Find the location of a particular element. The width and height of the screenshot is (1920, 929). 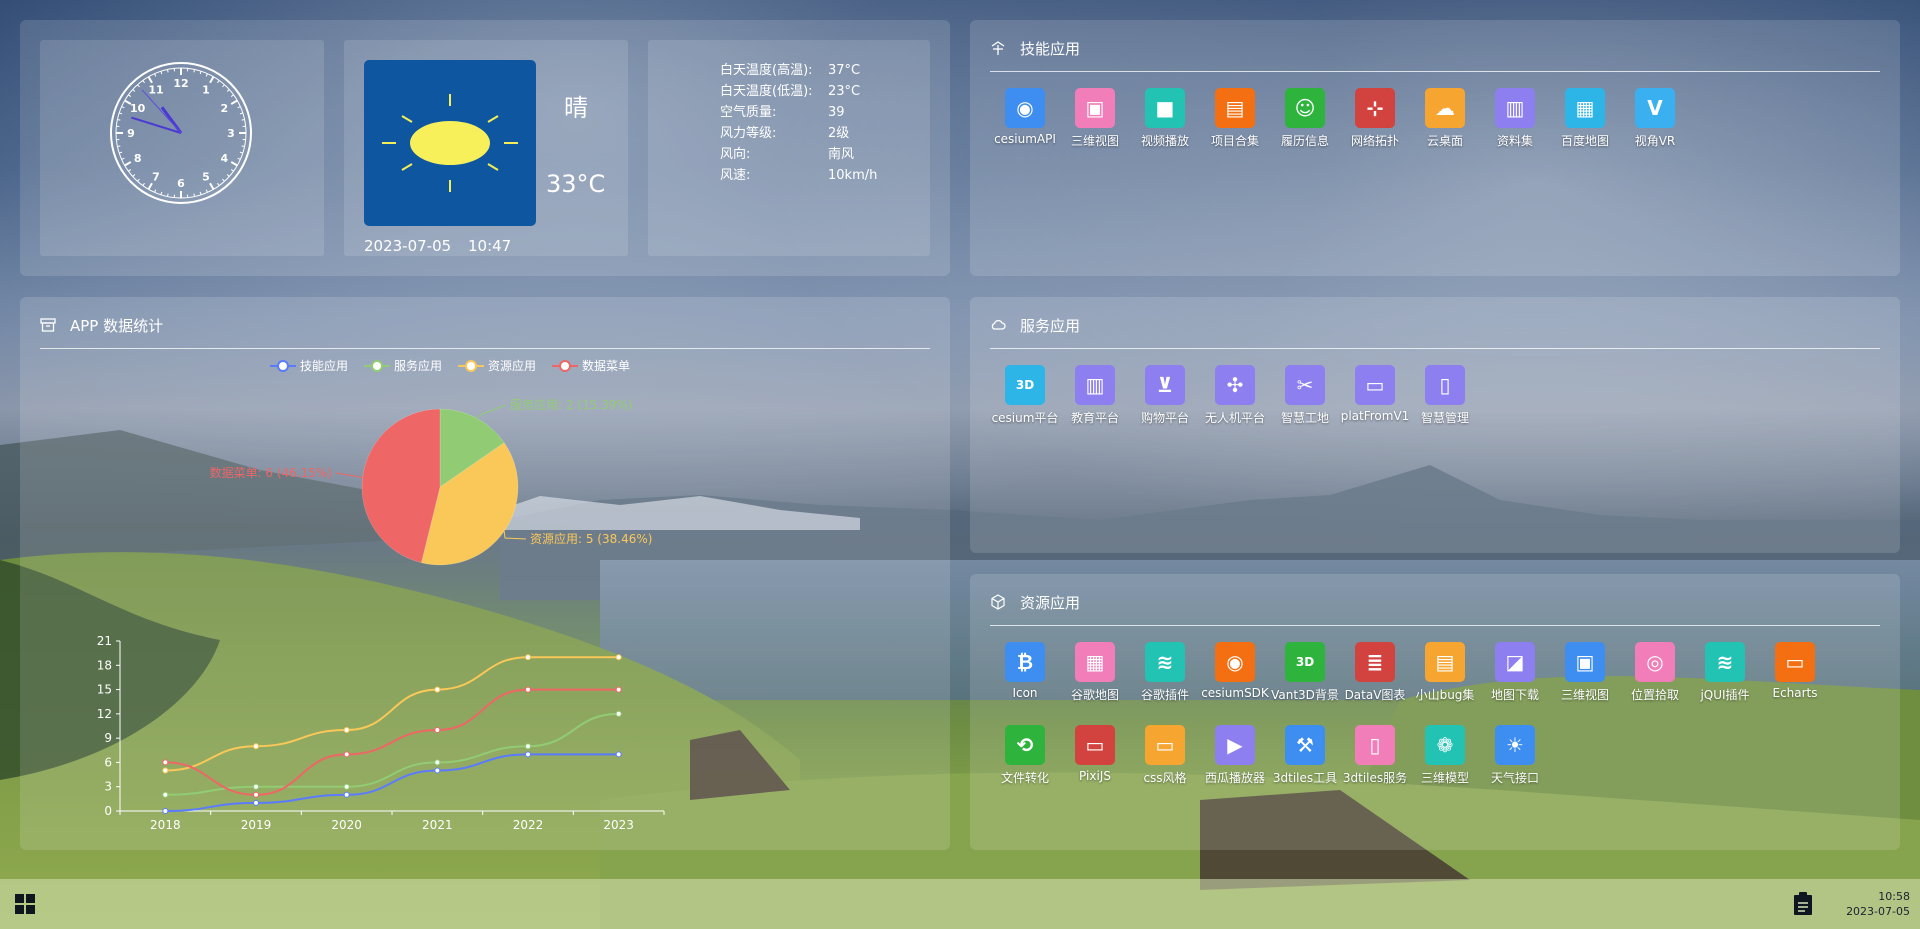

app-resource-17: ▯ 3dtiles服务 is located at coordinates (1375, 755).